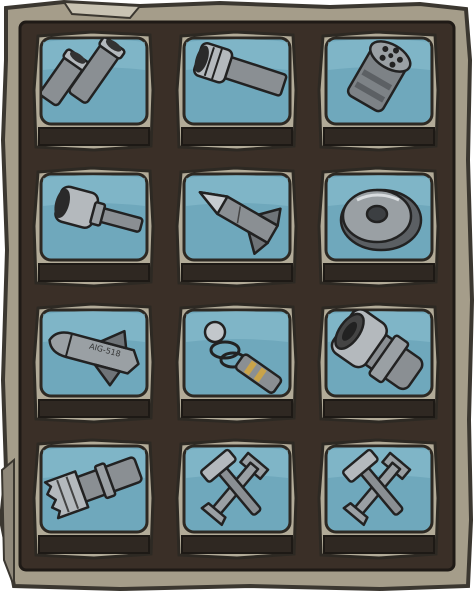 This screenshot has width=474, height=591. I want to click on laser-barrel-icon, so click(93, 488).